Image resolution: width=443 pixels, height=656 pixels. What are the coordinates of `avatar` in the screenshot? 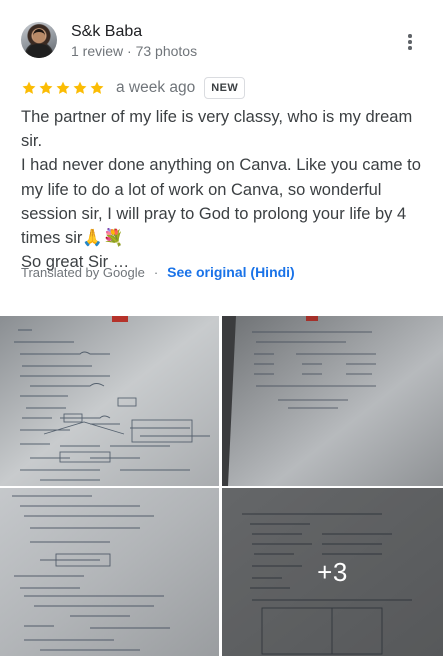 It's located at (39, 40).